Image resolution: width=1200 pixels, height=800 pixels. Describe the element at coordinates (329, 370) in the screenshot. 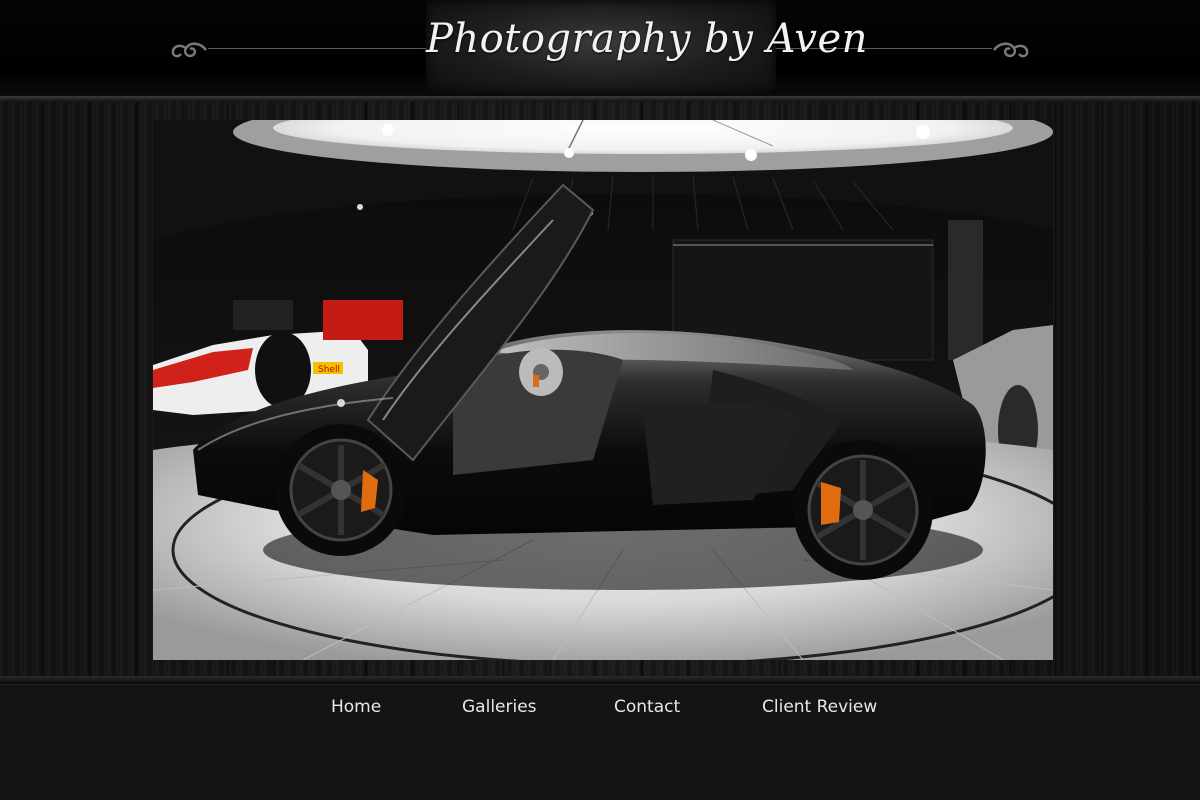

I see `svg-text: Shell` at that location.